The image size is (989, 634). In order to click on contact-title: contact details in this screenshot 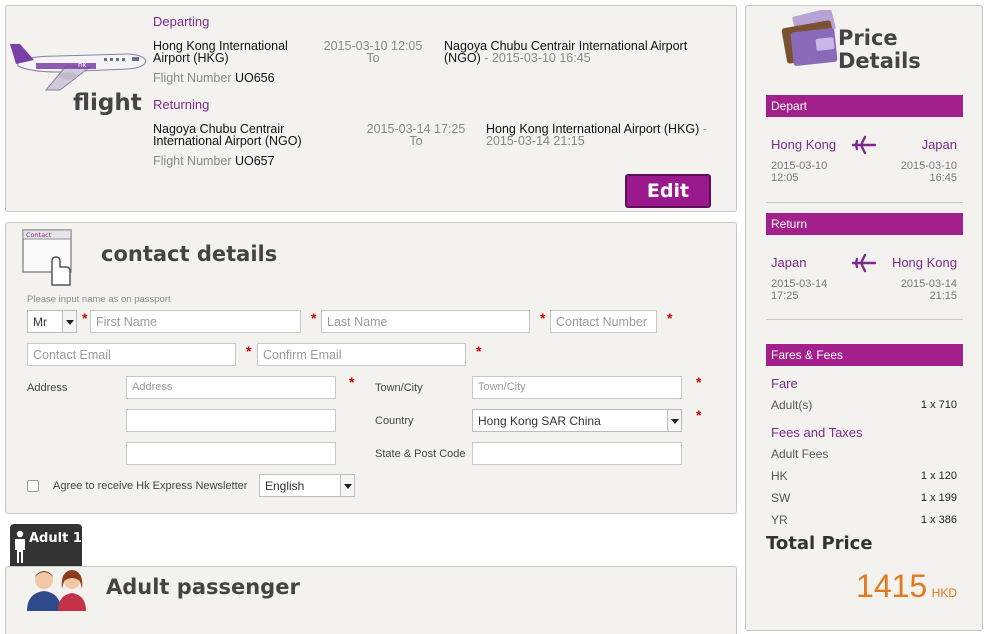, I will do `click(189, 254)`.